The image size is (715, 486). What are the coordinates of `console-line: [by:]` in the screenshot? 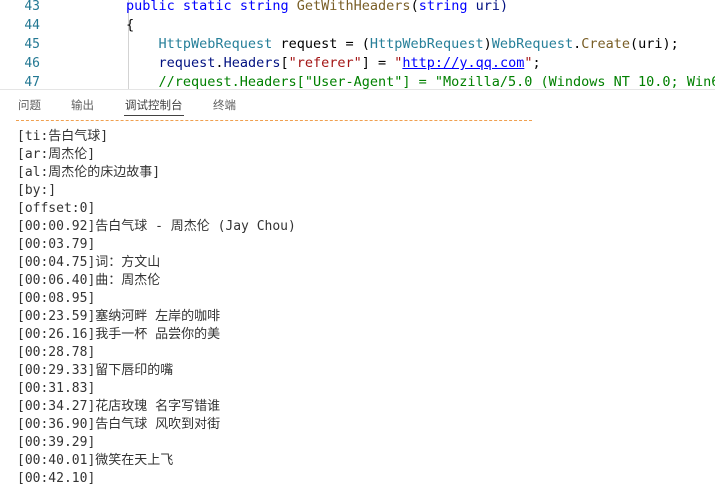 It's located at (37, 190).